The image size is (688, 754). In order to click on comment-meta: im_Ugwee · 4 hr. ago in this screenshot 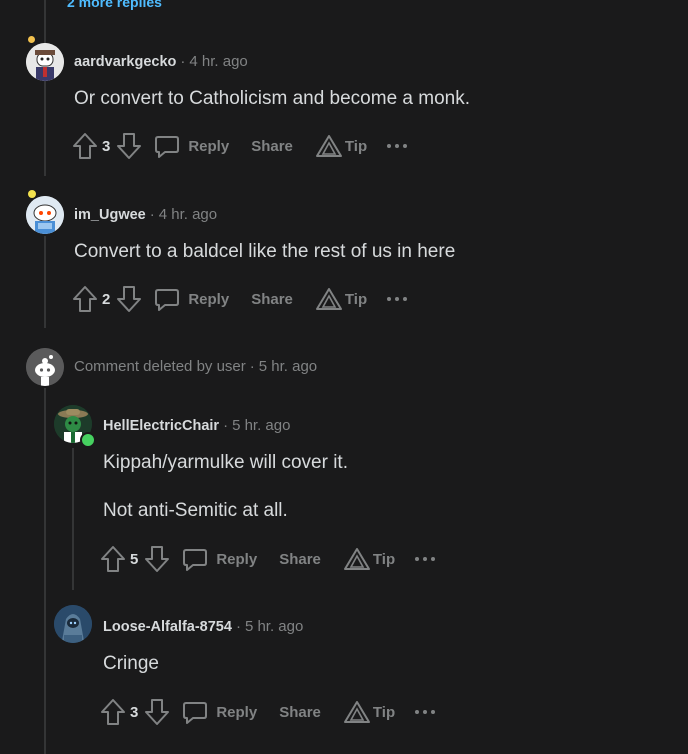, I will do `click(145, 214)`.